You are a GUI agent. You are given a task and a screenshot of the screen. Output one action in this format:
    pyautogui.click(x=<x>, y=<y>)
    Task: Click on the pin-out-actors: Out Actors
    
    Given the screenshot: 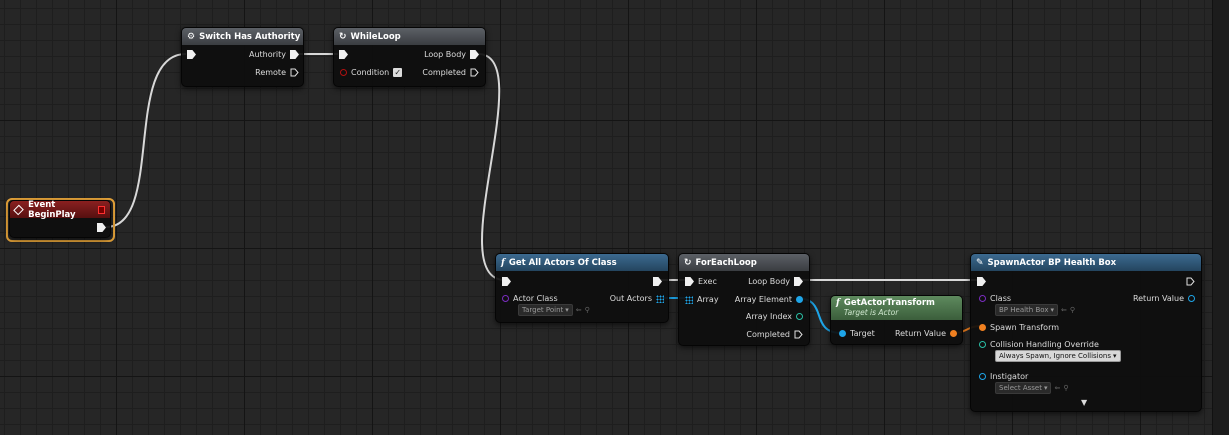 What is the action you would take?
    pyautogui.click(x=637, y=298)
    